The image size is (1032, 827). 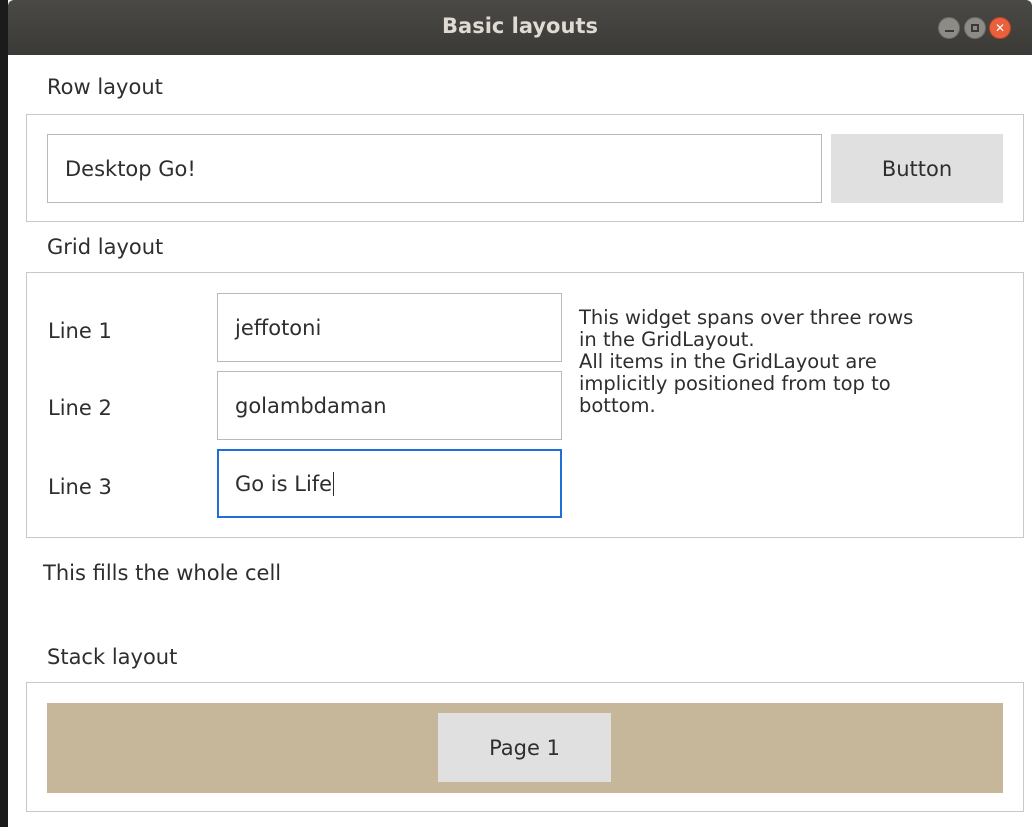 I want to click on row-button: Button, so click(x=917, y=168).